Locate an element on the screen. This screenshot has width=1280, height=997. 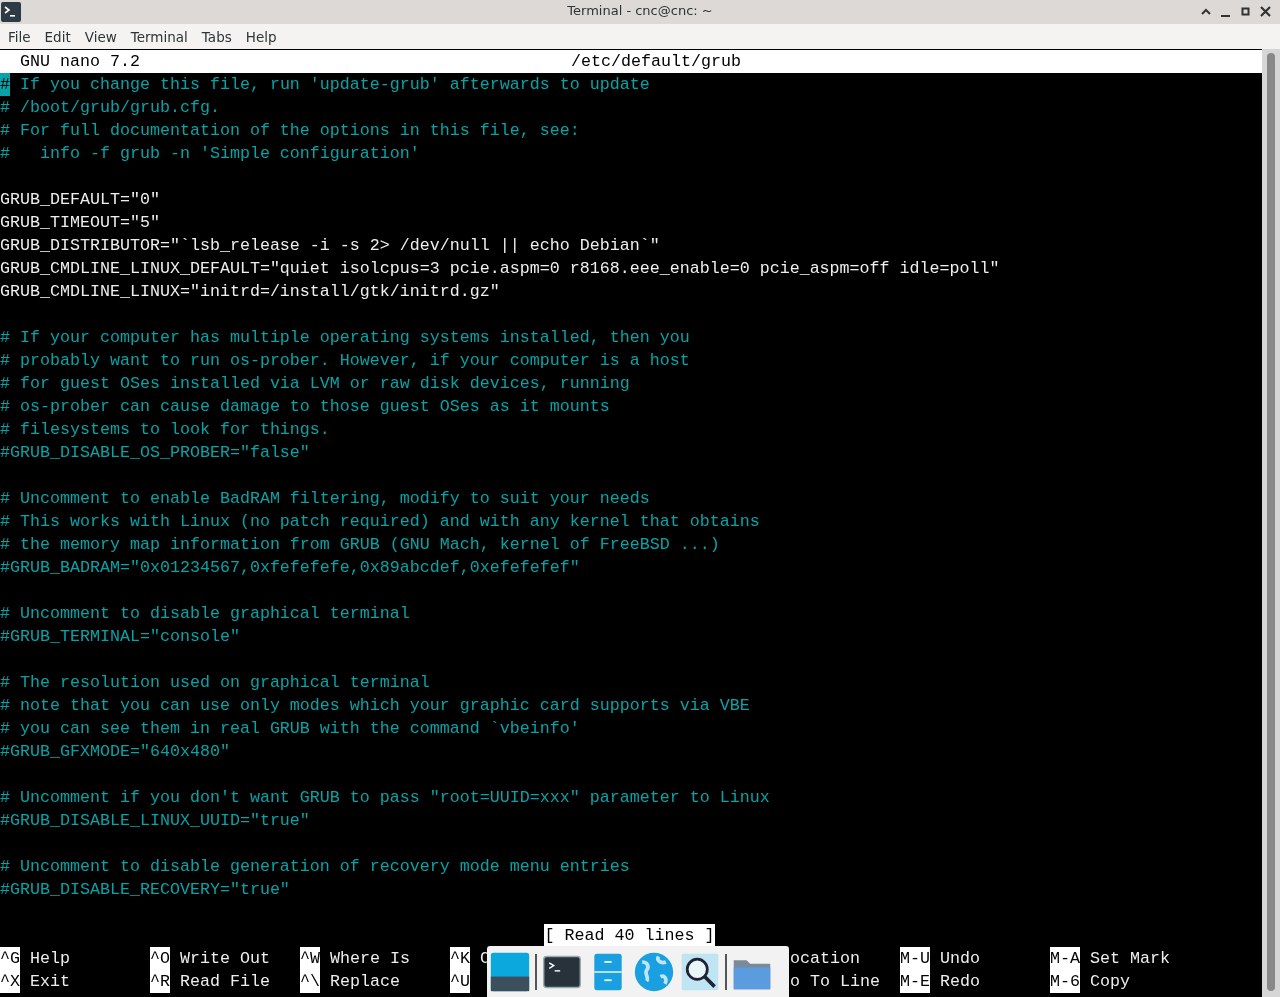
code-line: GRUB_DEFAULT="0" is located at coordinates (80, 200).